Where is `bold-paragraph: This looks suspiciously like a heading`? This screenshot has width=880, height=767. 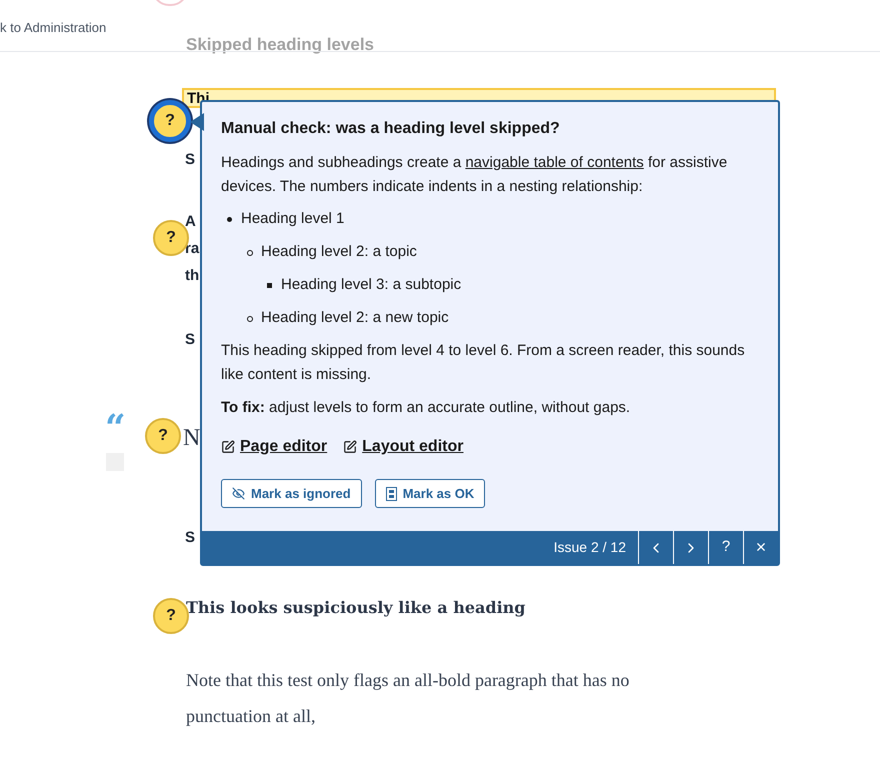
bold-paragraph: This looks suspiciously like a heading is located at coordinates (356, 608).